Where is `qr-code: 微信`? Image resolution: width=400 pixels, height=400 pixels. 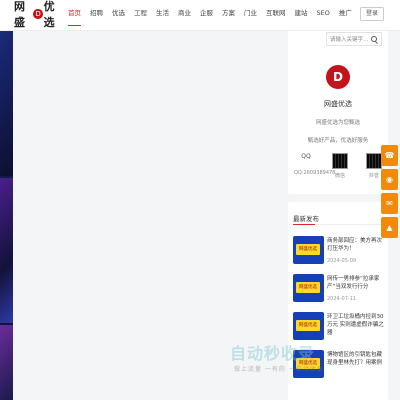
qr-code: 微信 is located at coordinates (340, 166).